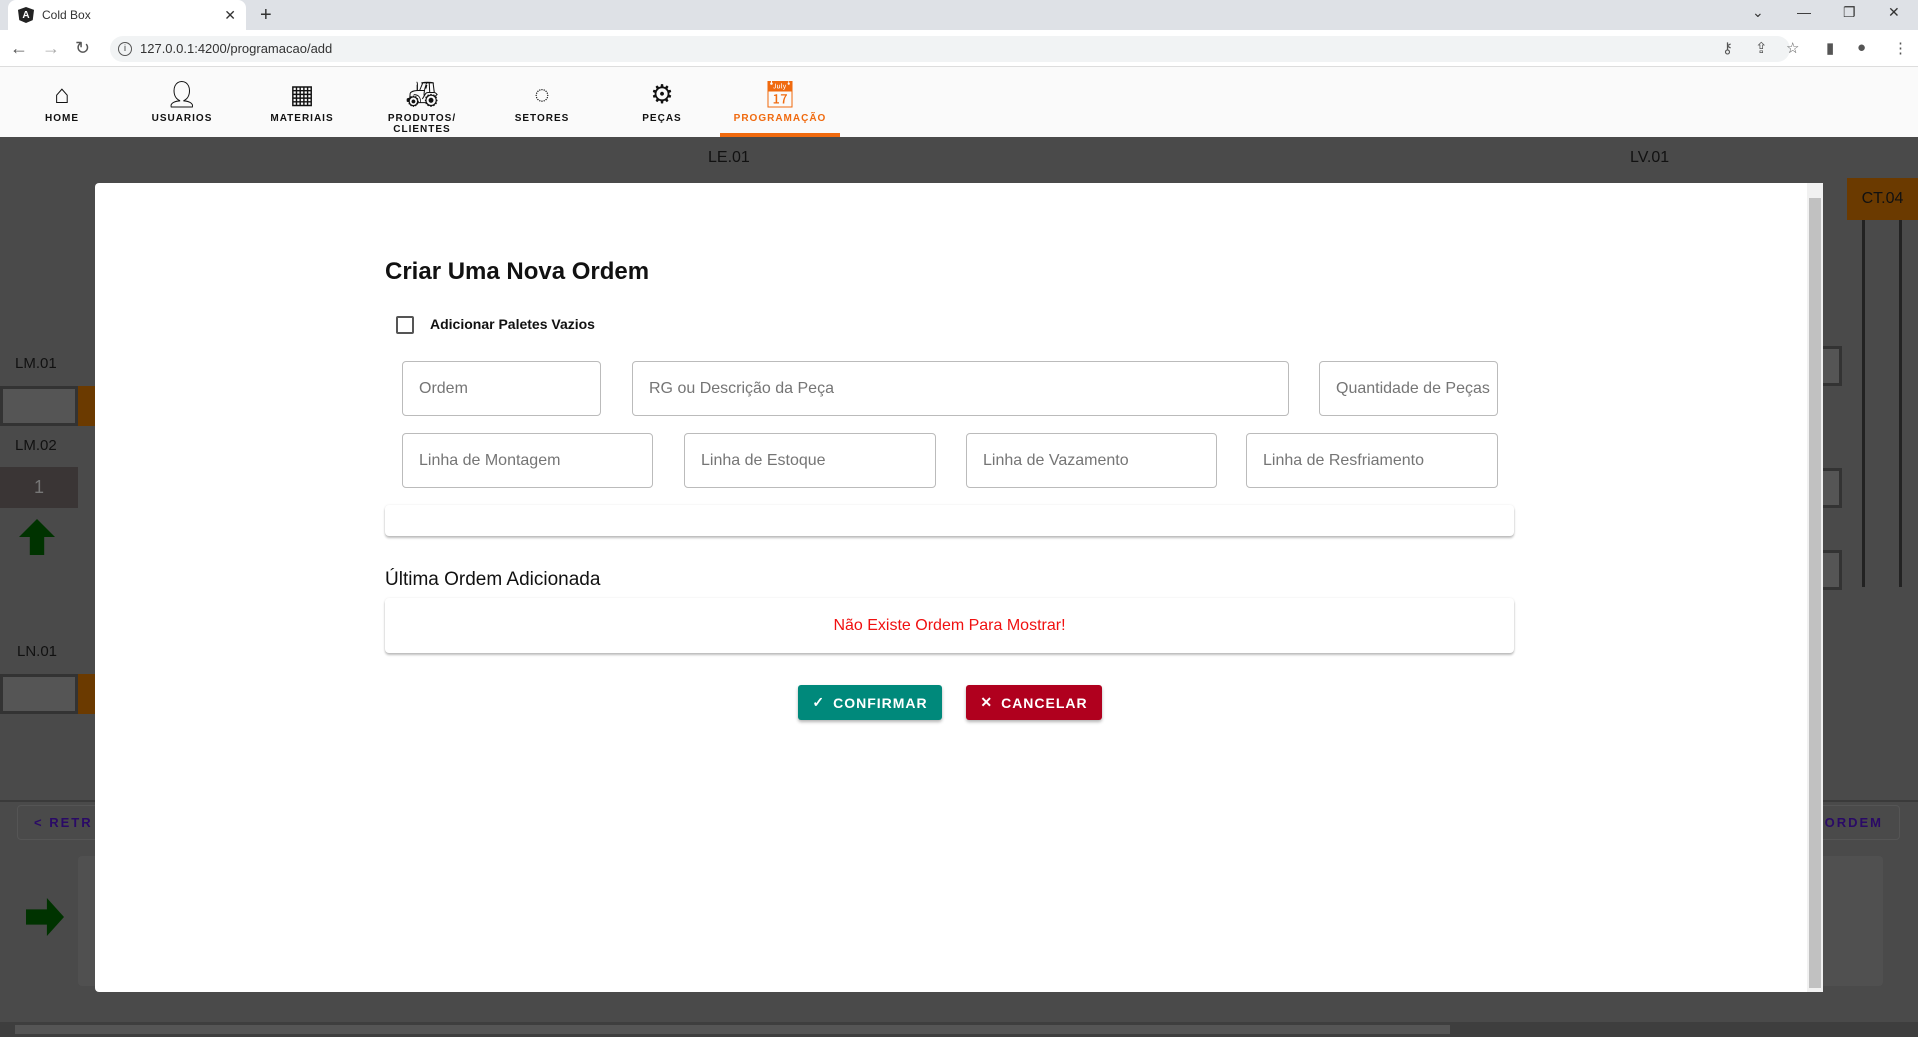  What do you see at coordinates (1804, 12) in the screenshot?
I see `minimize-icon: —` at bounding box center [1804, 12].